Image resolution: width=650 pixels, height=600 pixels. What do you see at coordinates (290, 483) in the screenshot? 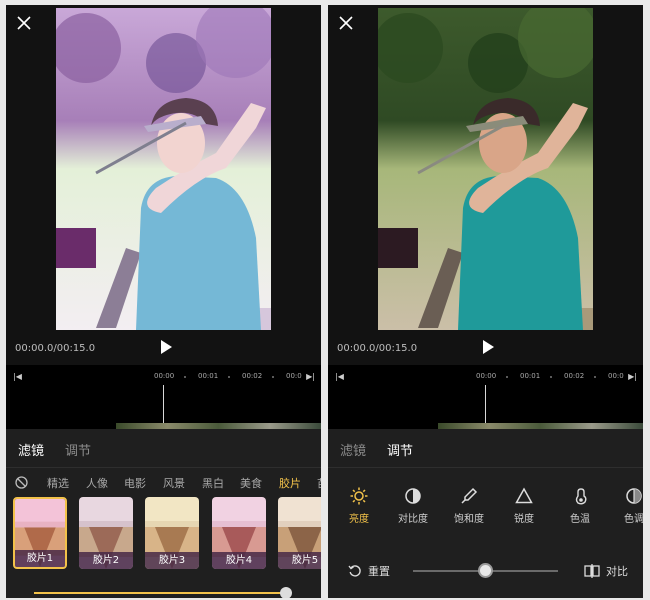
I see `category-film: 胶片` at bounding box center [290, 483].